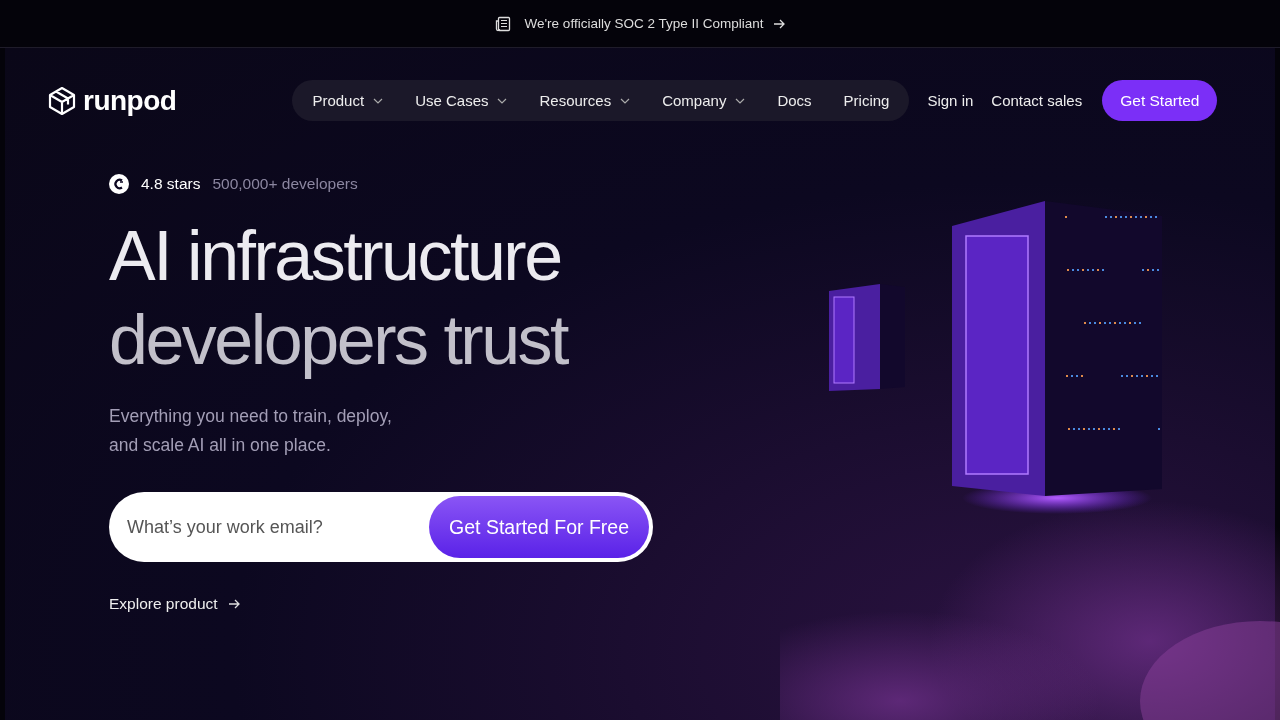 This screenshot has width=1280, height=720. I want to click on email-field: What’s your work email?, so click(272, 527).